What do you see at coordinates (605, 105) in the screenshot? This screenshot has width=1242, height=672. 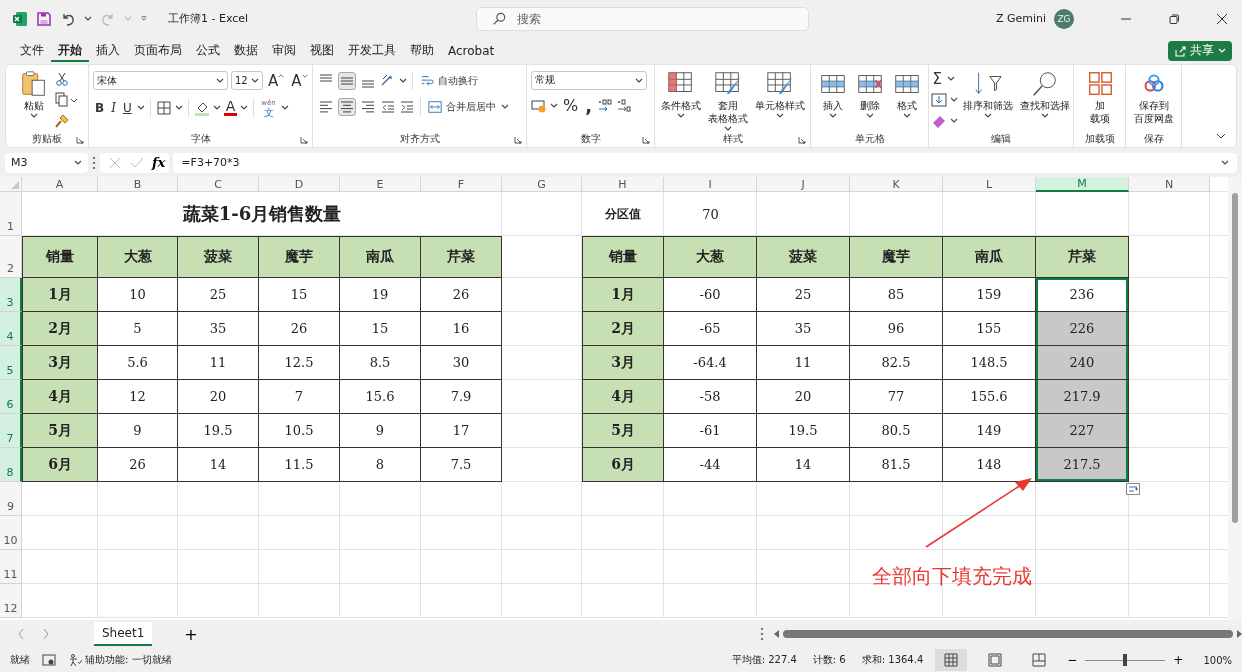 I see `increase-decimal-icon` at bounding box center [605, 105].